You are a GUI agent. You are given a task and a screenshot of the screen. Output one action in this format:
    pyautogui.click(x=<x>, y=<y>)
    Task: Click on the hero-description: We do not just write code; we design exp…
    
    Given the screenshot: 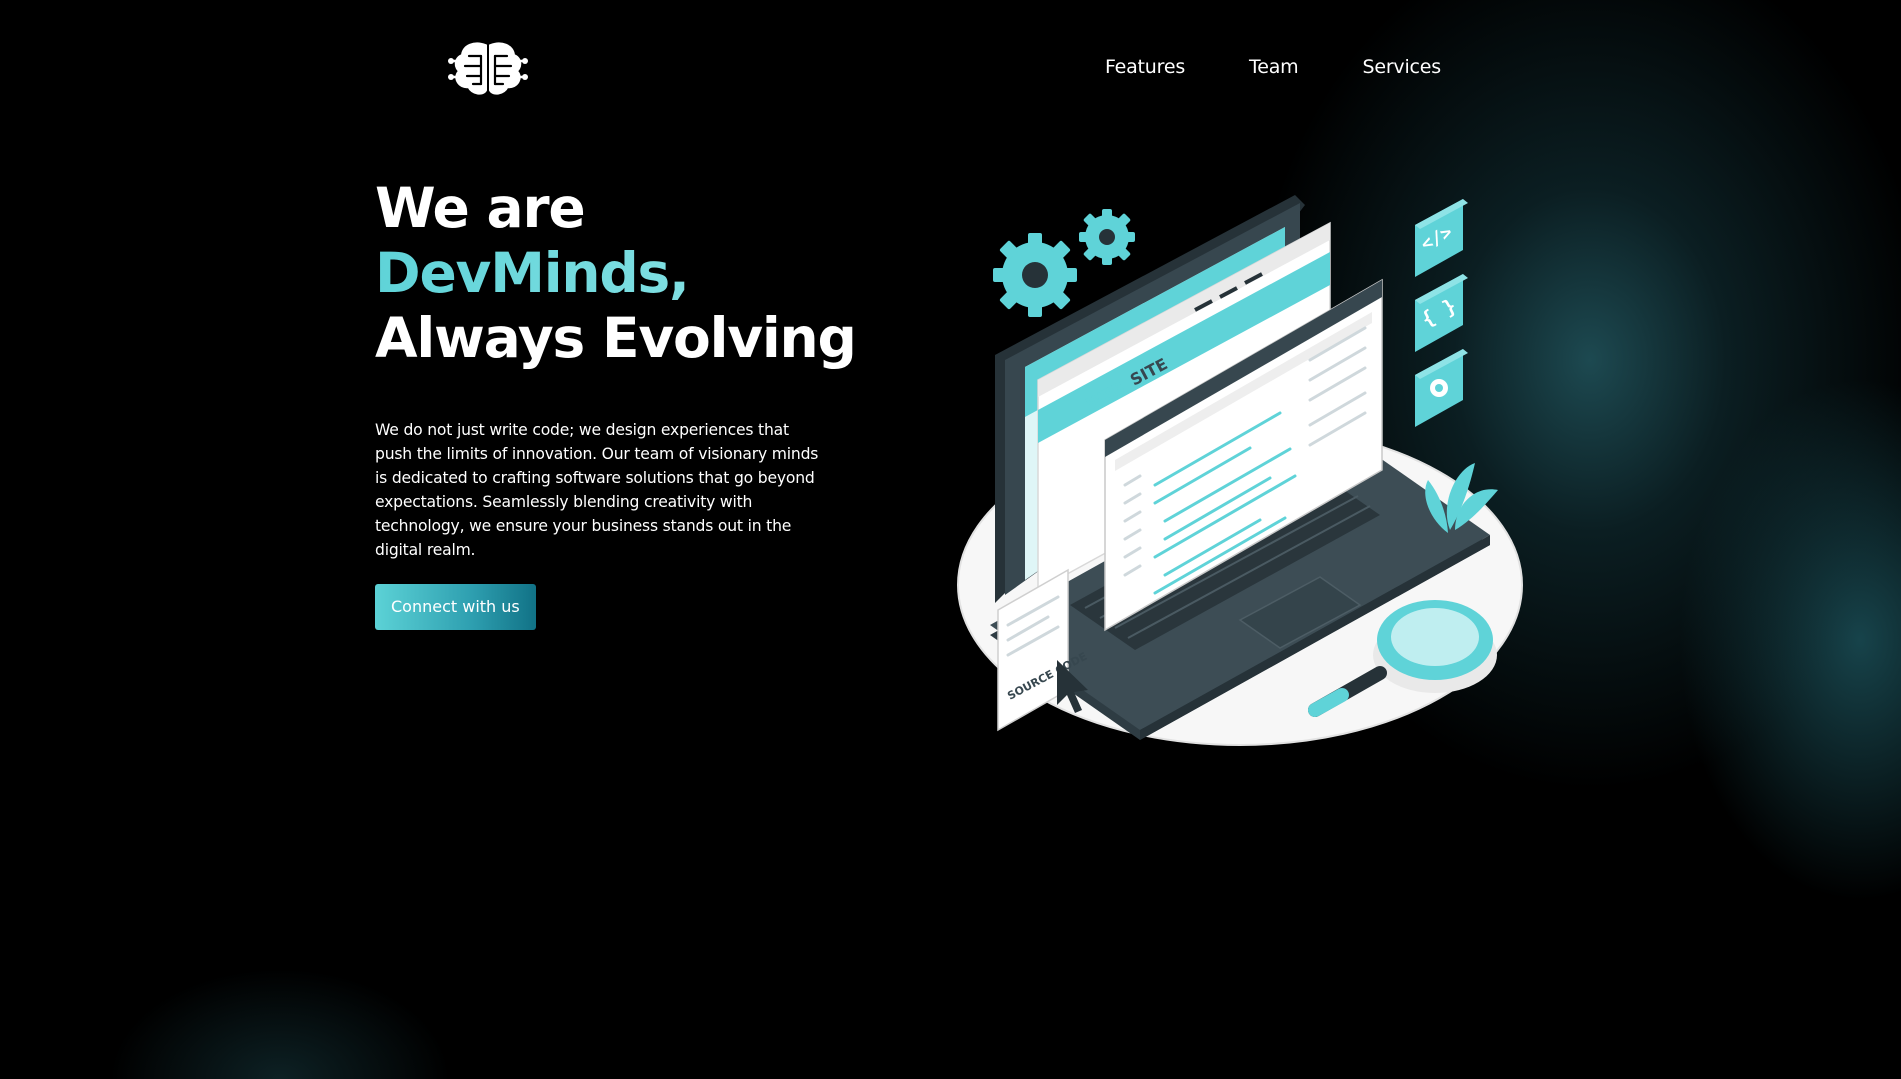 What is the action you would take?
    pyautogui.click(x=597, y=490)
    